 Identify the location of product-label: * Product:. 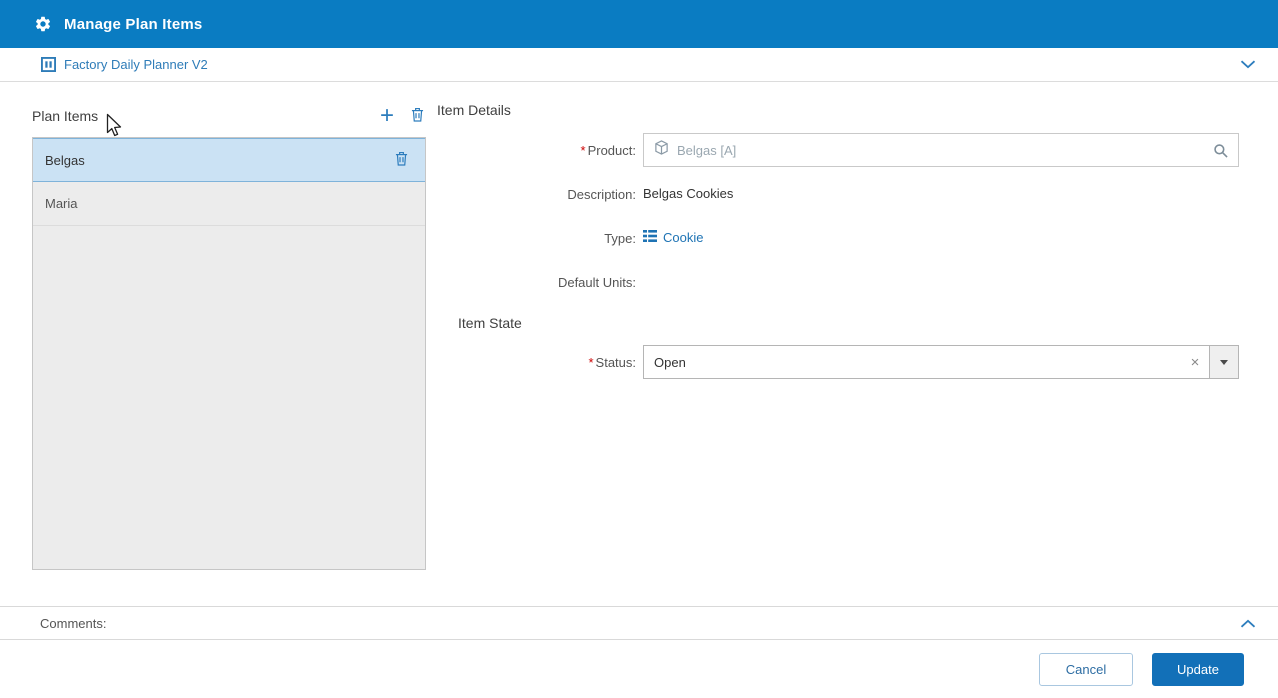
(540, 150).